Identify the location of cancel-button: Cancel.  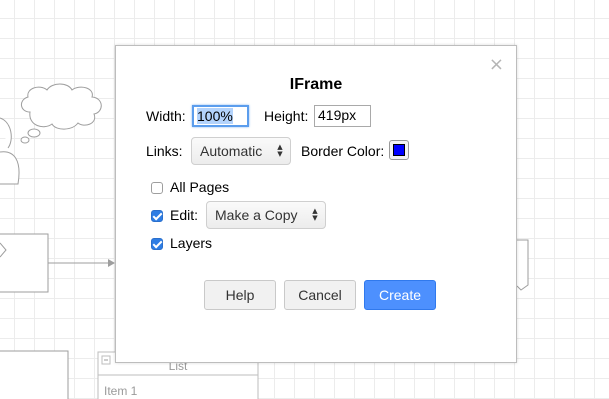
(320, 295).